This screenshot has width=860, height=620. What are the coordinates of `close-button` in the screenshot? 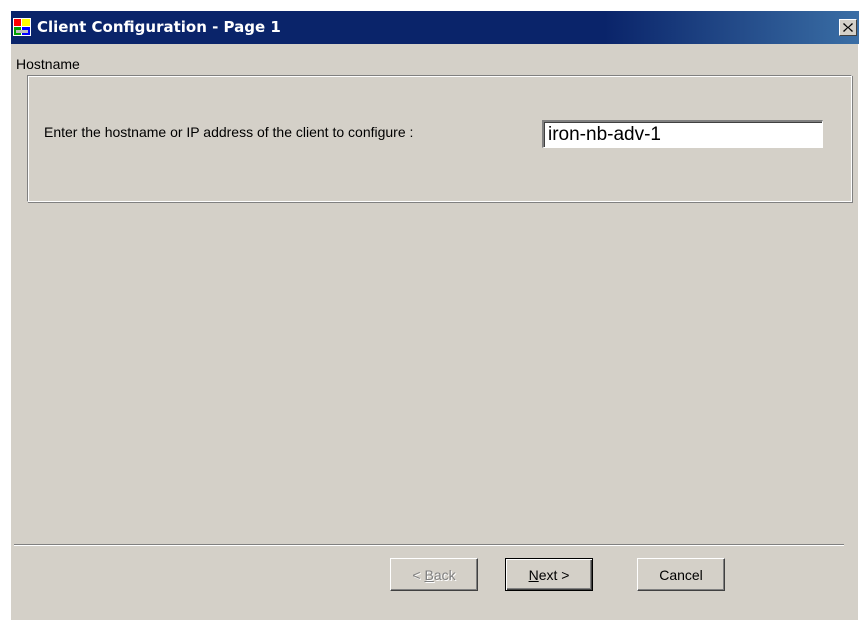 It's located at (848, 27).